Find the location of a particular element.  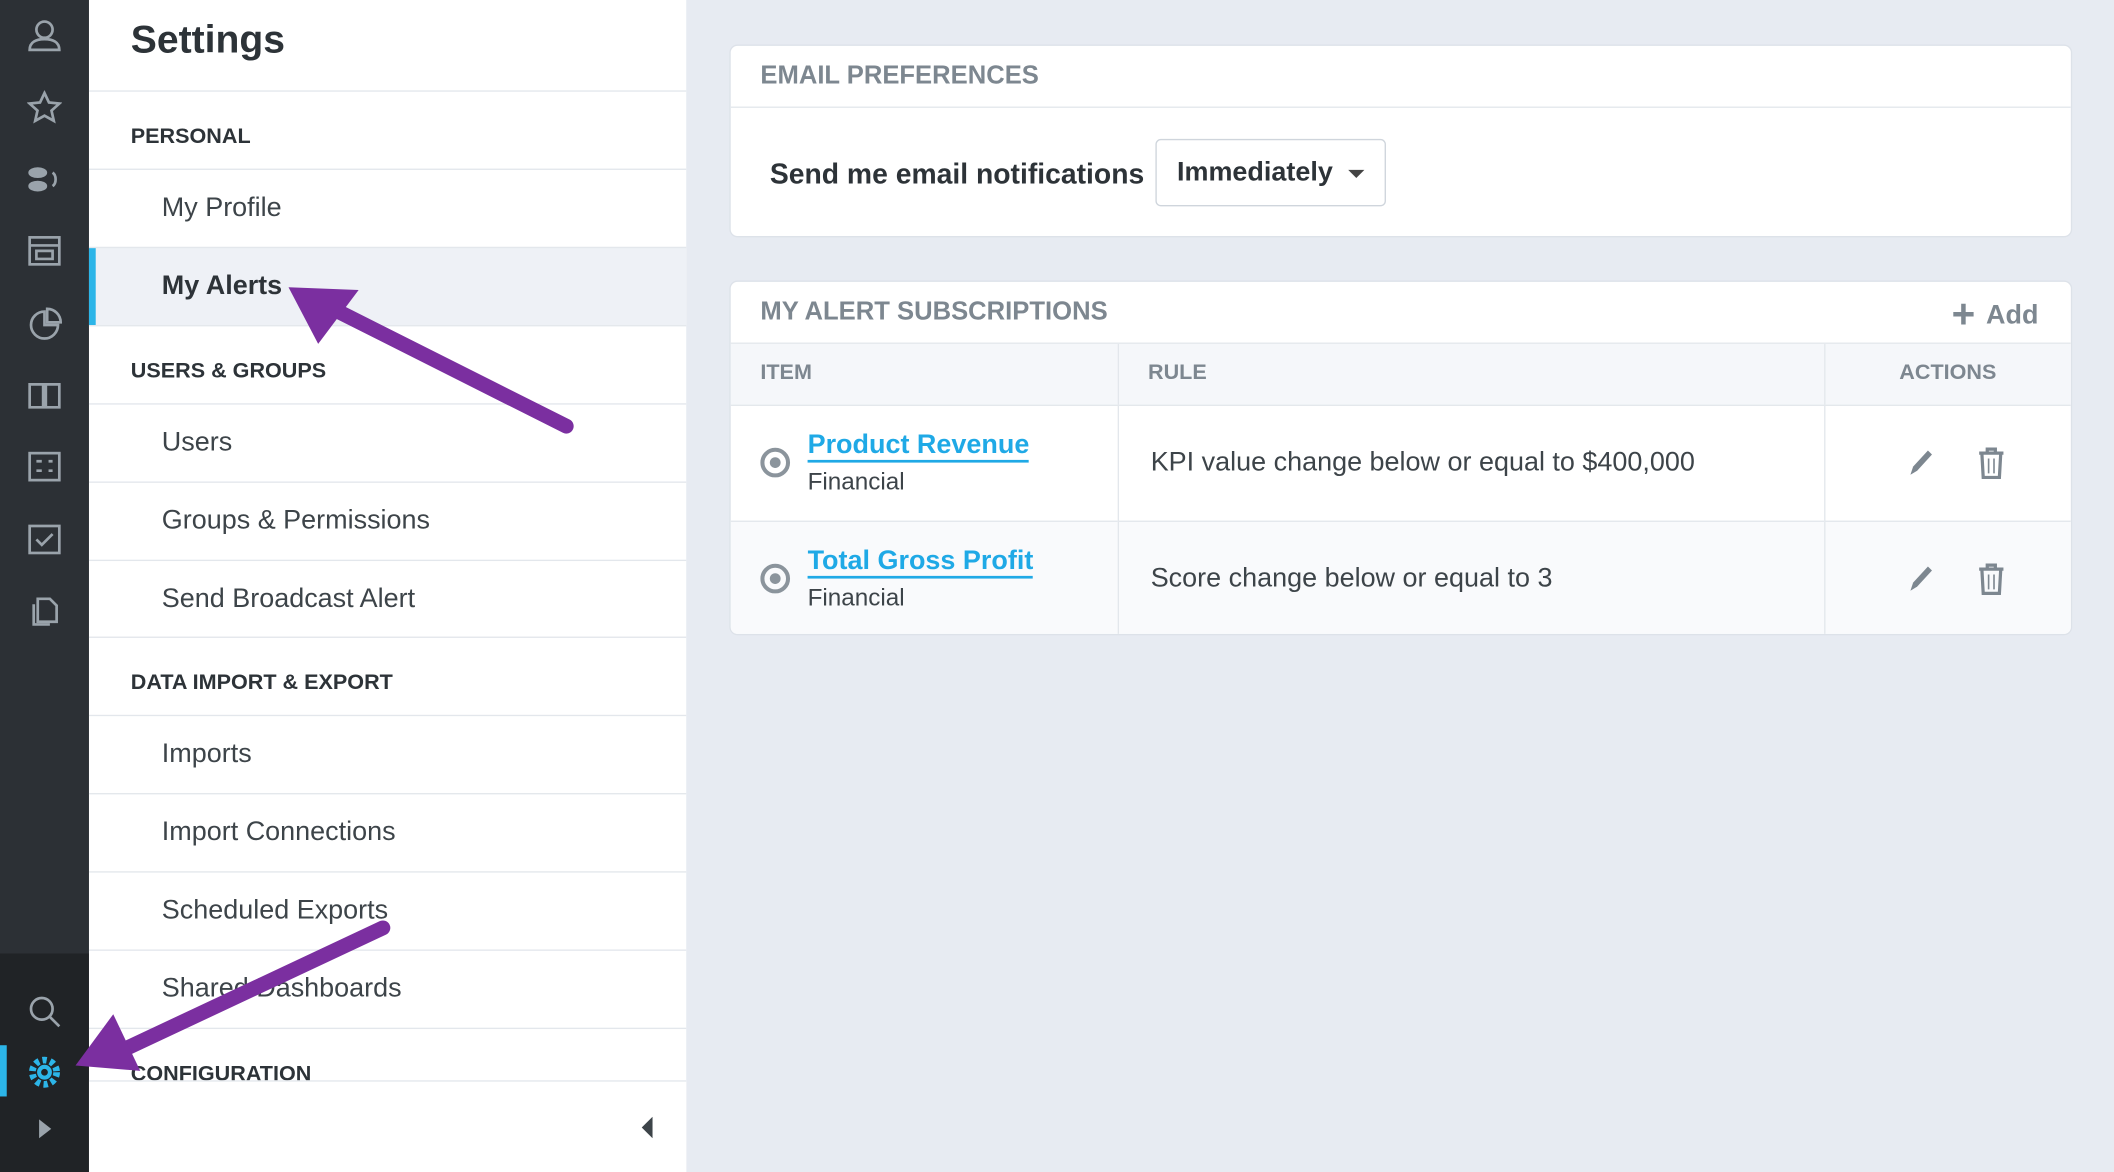

user-icon is located at coordinates (44, 34).